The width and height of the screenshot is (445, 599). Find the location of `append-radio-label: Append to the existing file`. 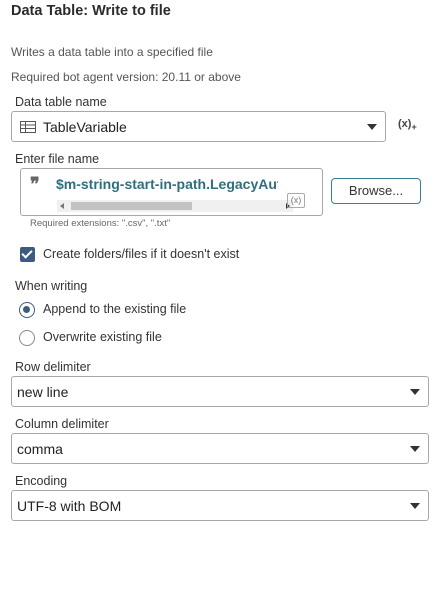

append-radio-label: Append to the existing file is located at coordinates (115, 309).